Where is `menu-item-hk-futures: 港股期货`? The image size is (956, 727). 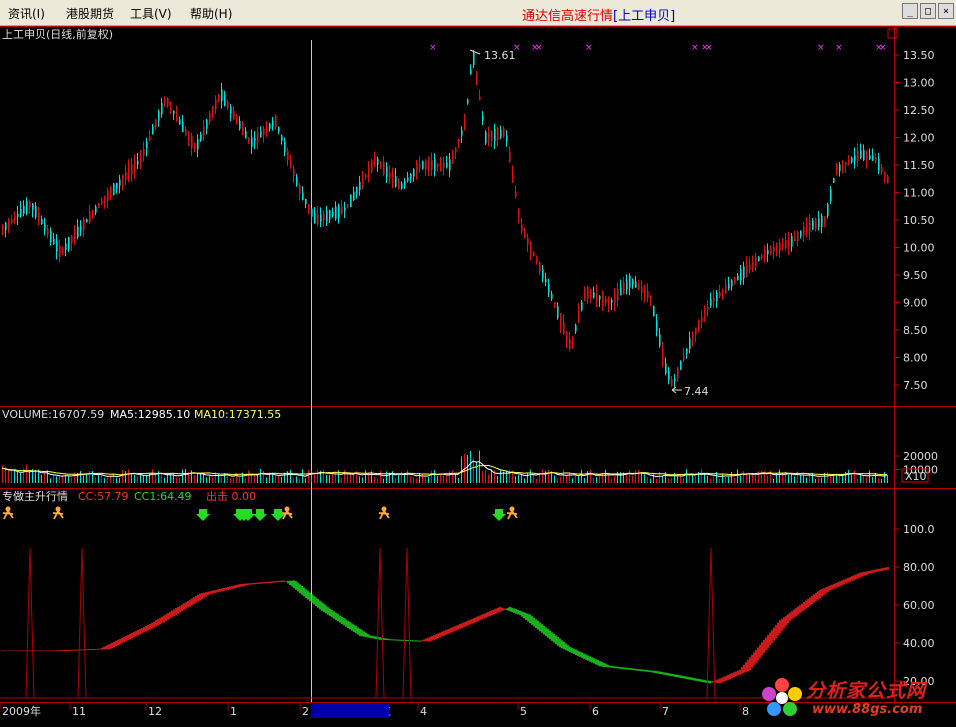 menu-item-hk-futures: 港股期货 is located at coordinates (90, 13).